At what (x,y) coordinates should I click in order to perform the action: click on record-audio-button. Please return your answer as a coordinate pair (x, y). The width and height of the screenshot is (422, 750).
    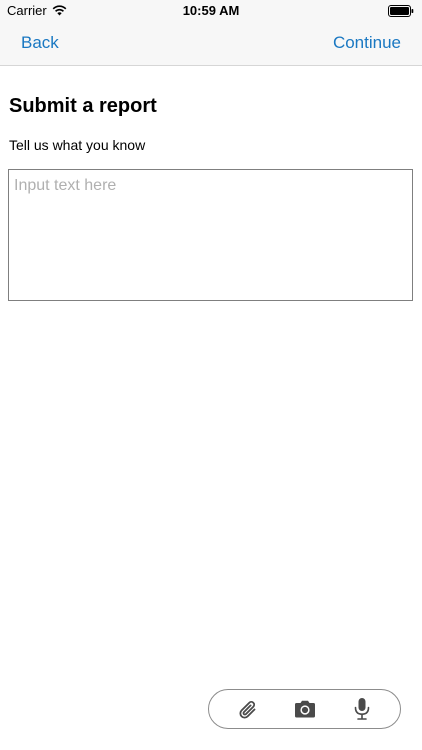
    Looking at the image, I should click on (362, 709).